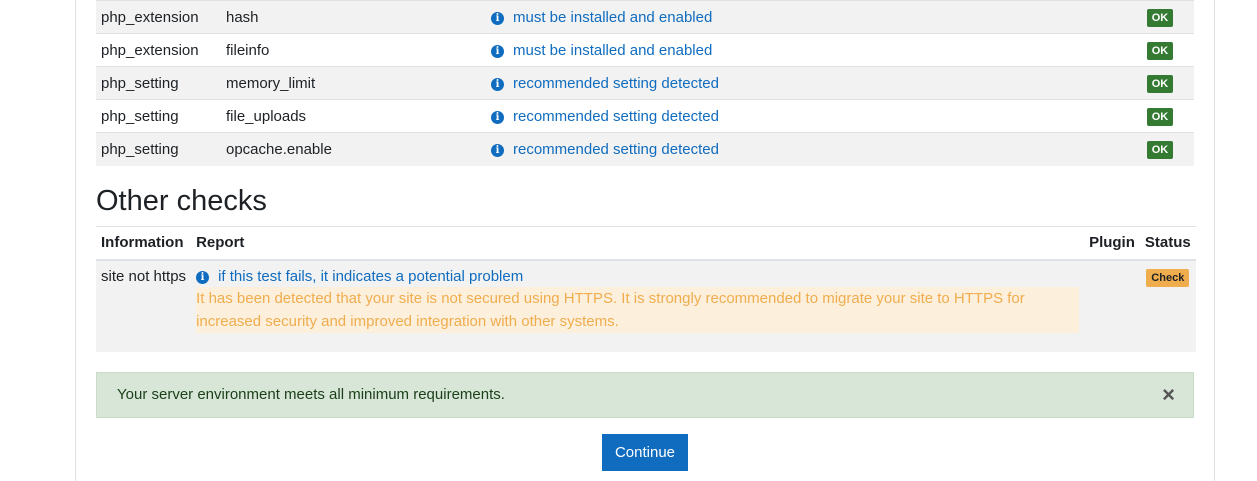 The height and width of the screenshot is (481, 1257). Describe the element at coordinates (1168, 278) in the screenshot. I see `status-badge: Check` at that location.